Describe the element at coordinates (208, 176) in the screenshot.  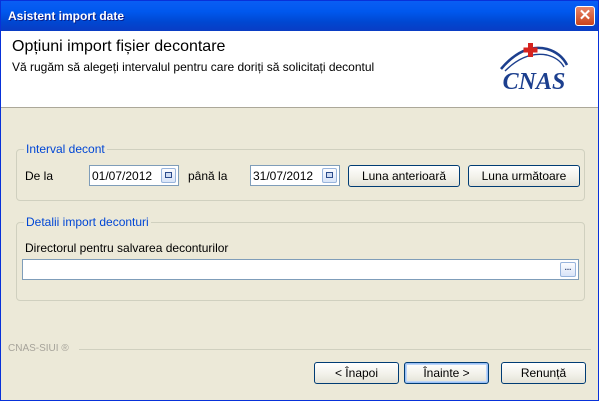
I see `to-label: până la` at that location.